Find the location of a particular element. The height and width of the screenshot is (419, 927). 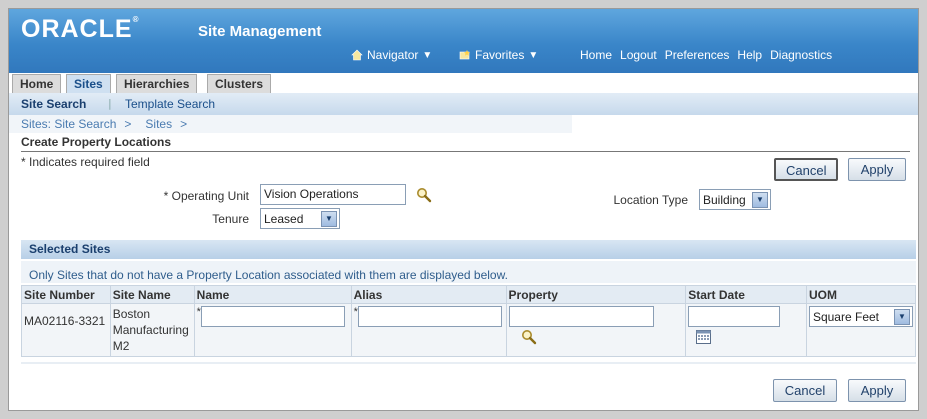

favorites-label: Favorites is located at coordinates (500, 55).